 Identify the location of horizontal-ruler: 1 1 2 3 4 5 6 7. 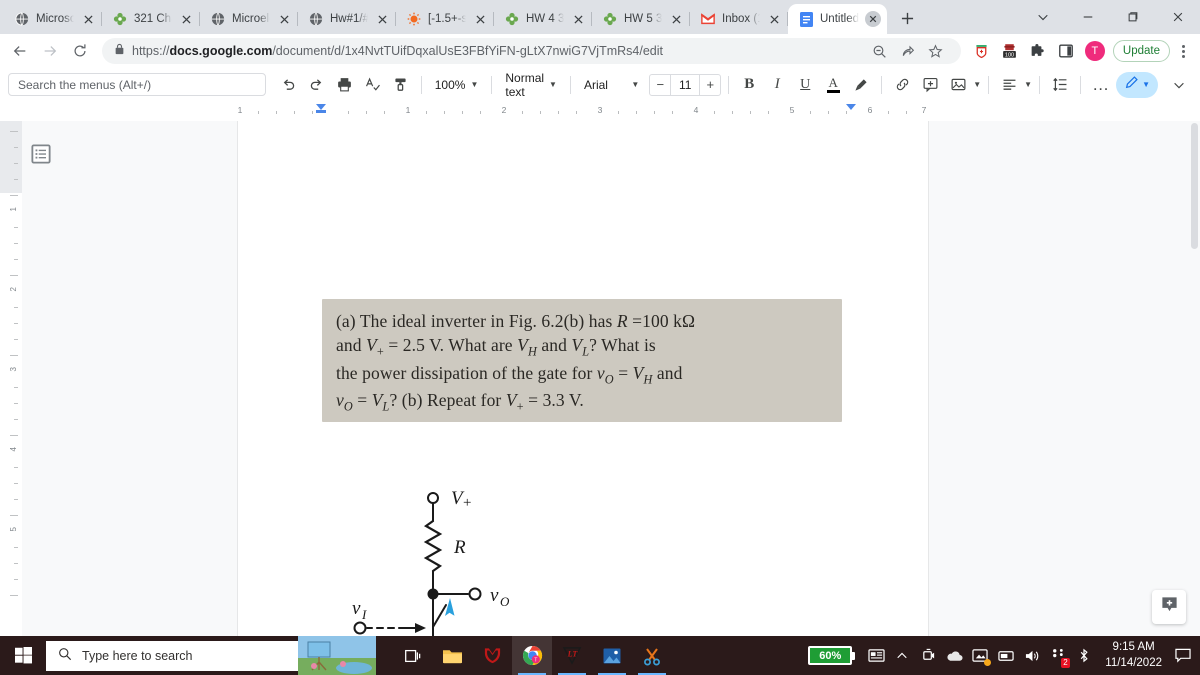
(600, 111).